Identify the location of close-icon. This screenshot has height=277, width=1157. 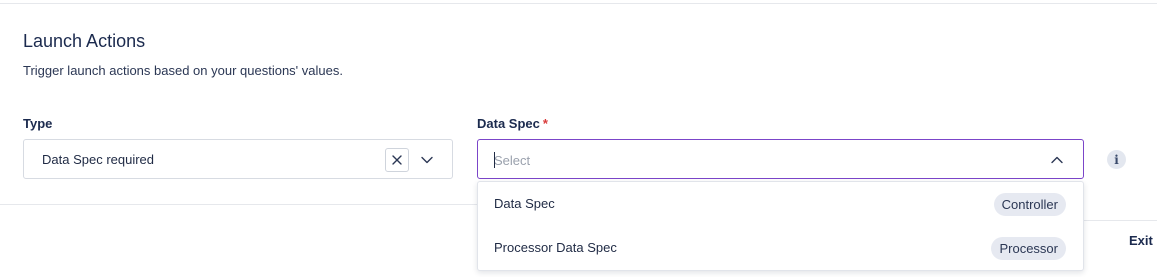
(397, 160).